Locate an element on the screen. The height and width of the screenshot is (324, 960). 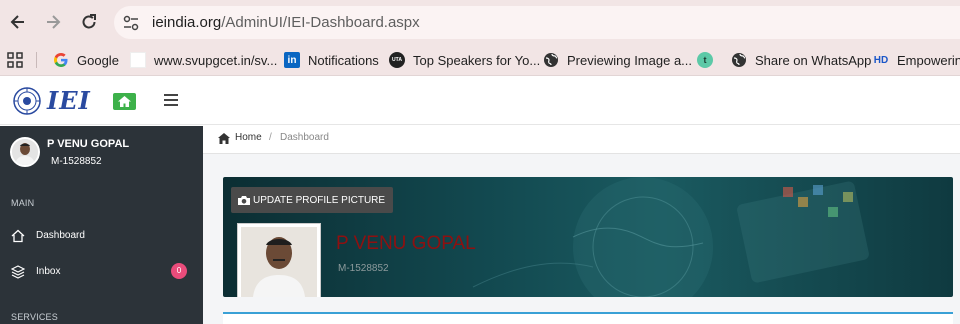
uta-icon: UTA is located at coordinates (397, 60).